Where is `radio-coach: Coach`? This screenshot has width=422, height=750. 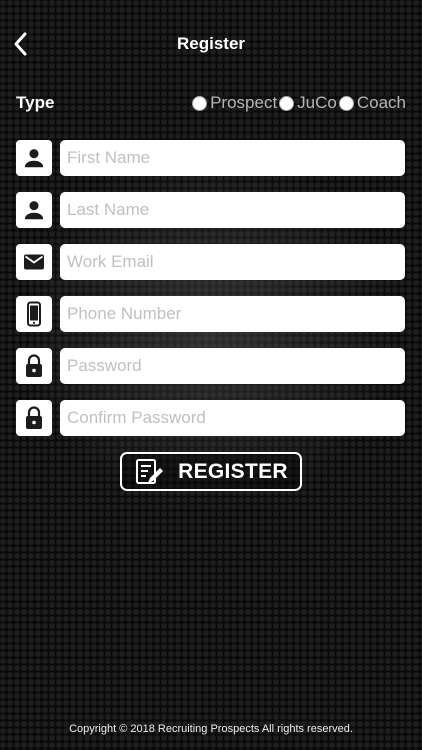
radio-coach: Coach is located at coordinates (372, 103).